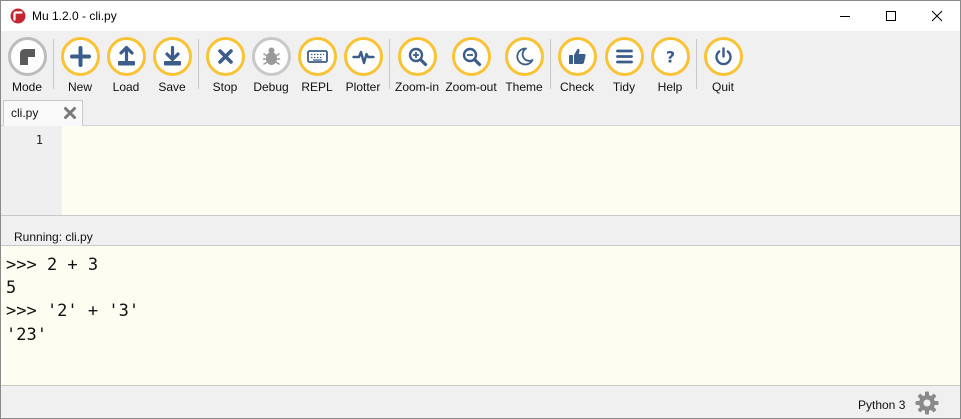 Image resolution: width=961 pixels, height=419 pixels. What do you see at coordinates (18, 16) in the screenshot?
I see `mu-logo-icon` at bounding box center [18, 16].